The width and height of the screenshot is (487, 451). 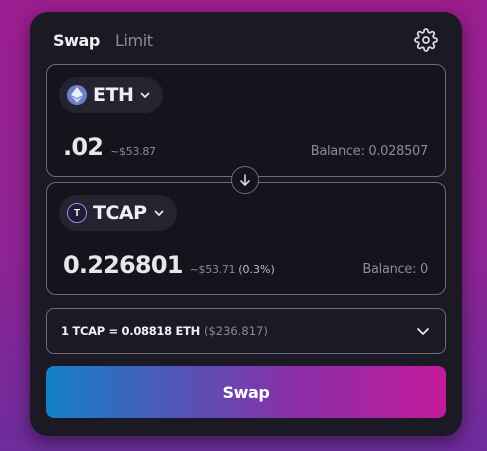 What do you see at coordinates (76, 40) in the screenshot?
I see `tab-swap: Swap` at bounding box center [76, 40].